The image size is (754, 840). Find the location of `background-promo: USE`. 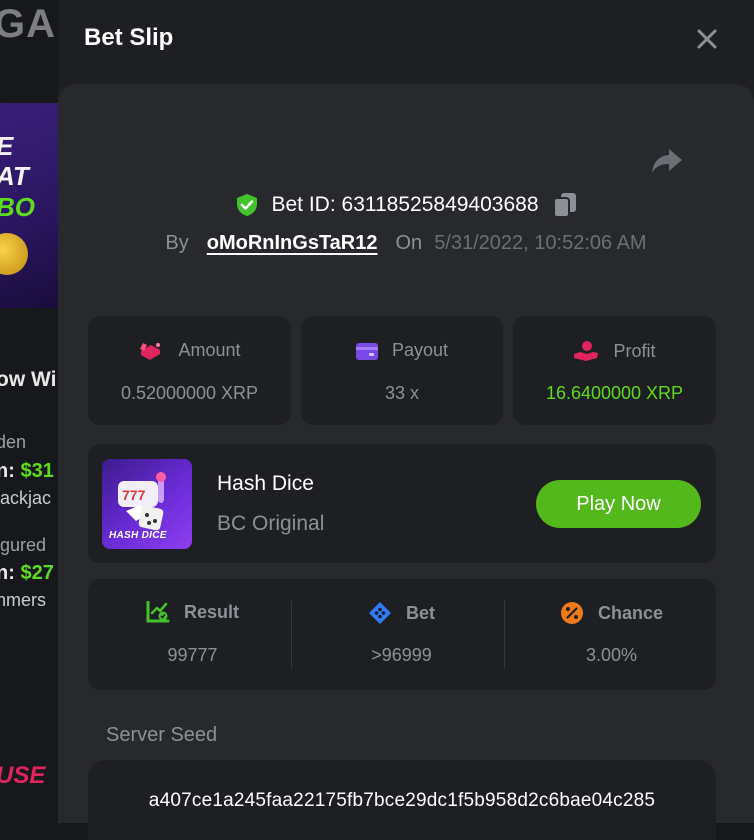

background-promo: USE is located at coordinates (23, 775).